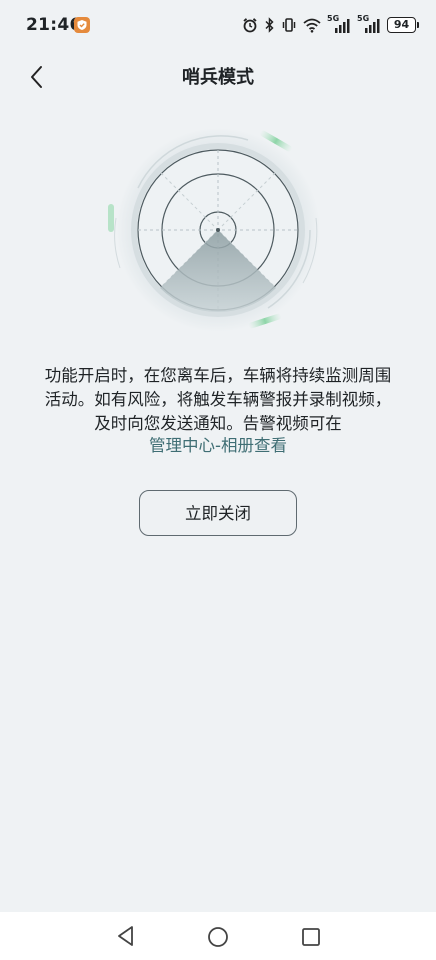 This screenshot has height=960, width=436. I want to click on header: 哨兵模式, so click(218, 76).